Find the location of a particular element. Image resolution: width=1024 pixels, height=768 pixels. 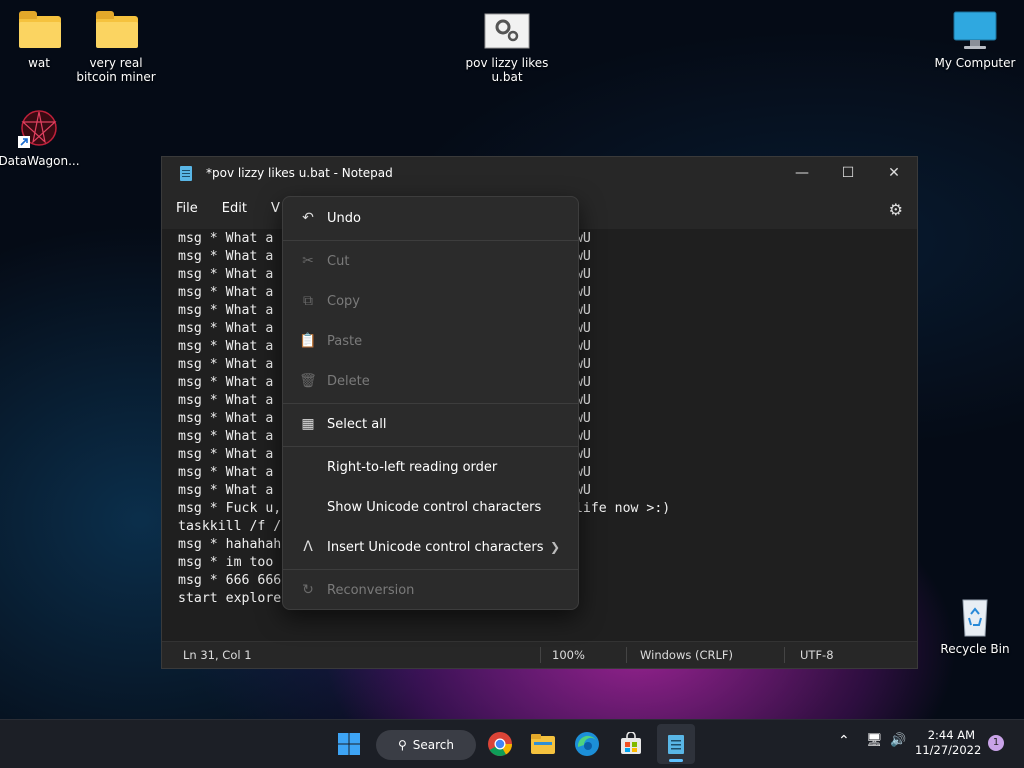

taskbar-search-button: ⚲ Search is located at coordinates (426, 745).